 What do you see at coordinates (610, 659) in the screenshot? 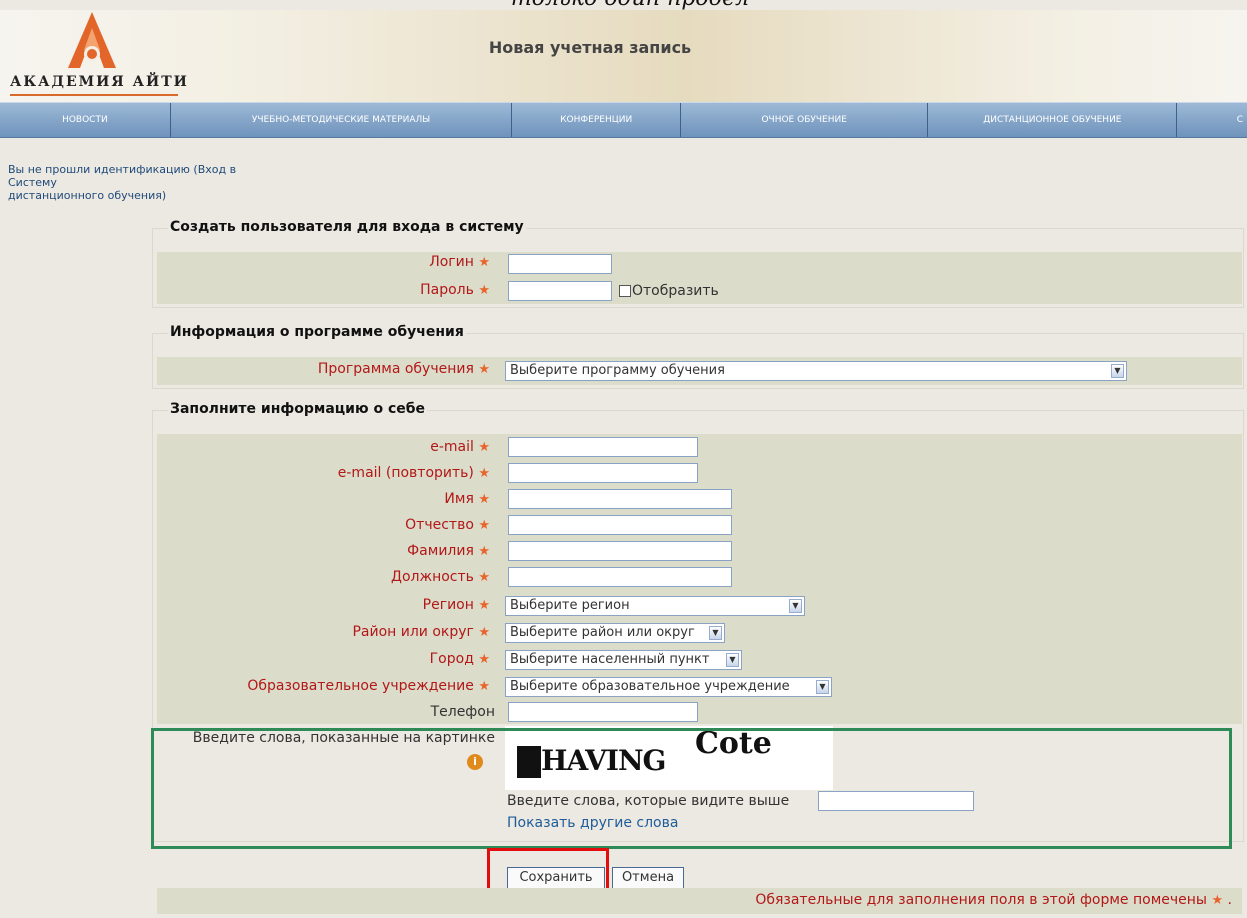
I see `city-select-value: Выберите населенный пункт` at bounding box center [610, 659].